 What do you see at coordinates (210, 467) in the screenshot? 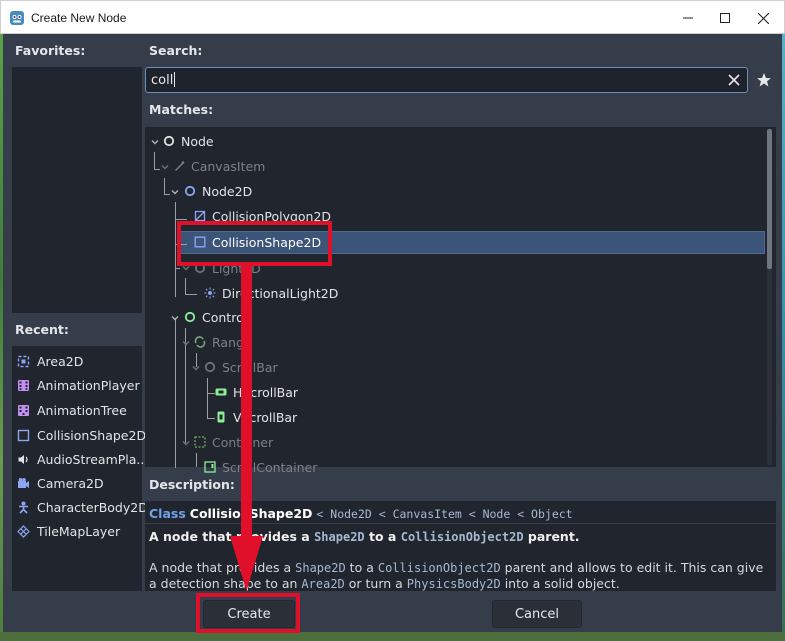
I see `scroll-container-icon` at bounding box center [210, 467].